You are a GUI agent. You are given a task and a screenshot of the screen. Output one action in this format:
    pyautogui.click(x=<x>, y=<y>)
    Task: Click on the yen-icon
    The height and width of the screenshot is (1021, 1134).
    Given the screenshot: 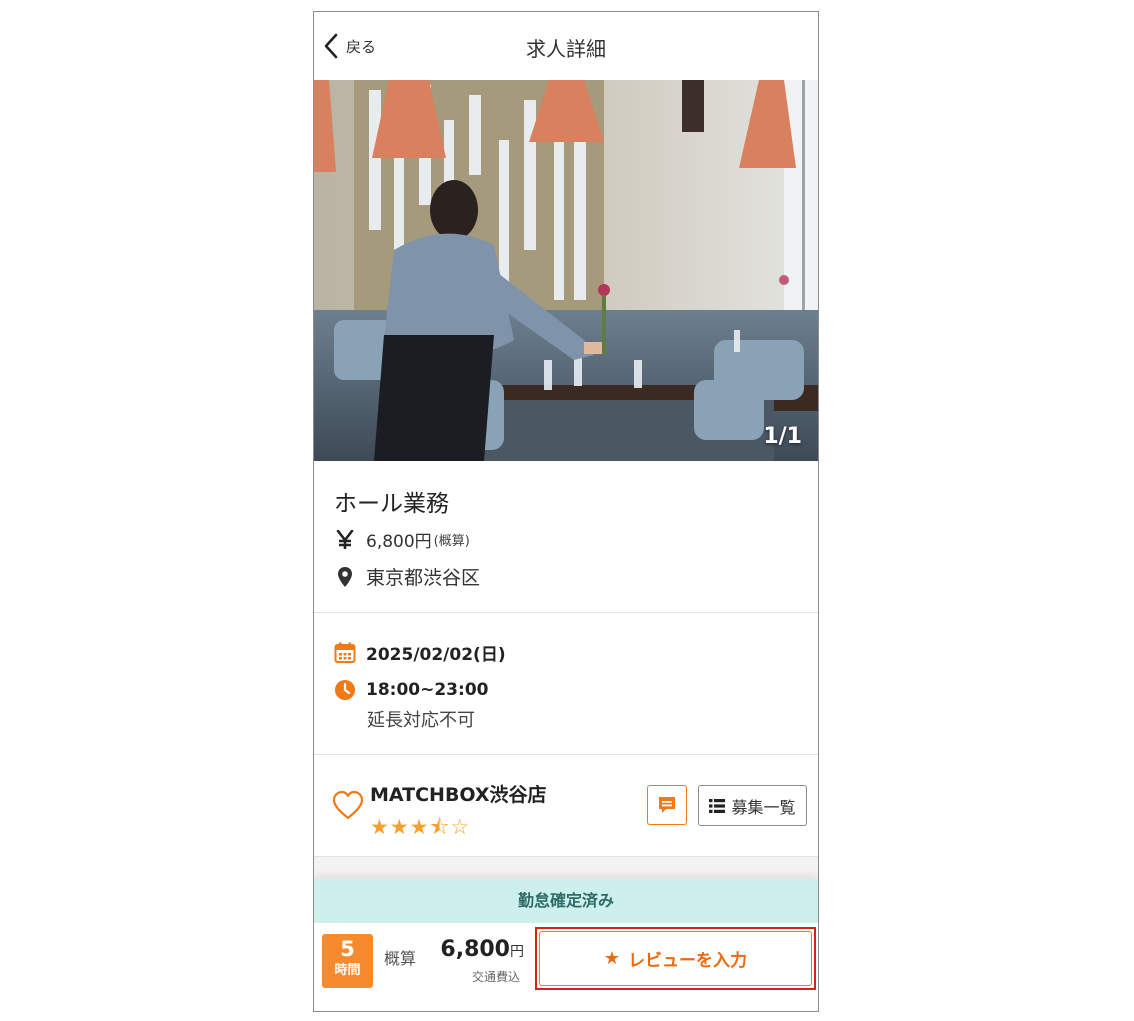 What is the action you would take?
    pyautogui.click(x=345, y=540)
    